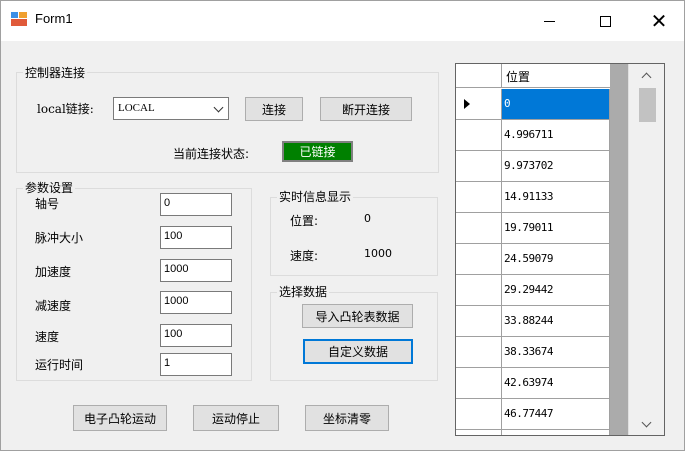 Image resolution: width=685 pixels, height=451 pixels. What do you see at coordinates (196, 335) in the screenshot?
I see `speed-input: 100` at bounding box center [196, 335].